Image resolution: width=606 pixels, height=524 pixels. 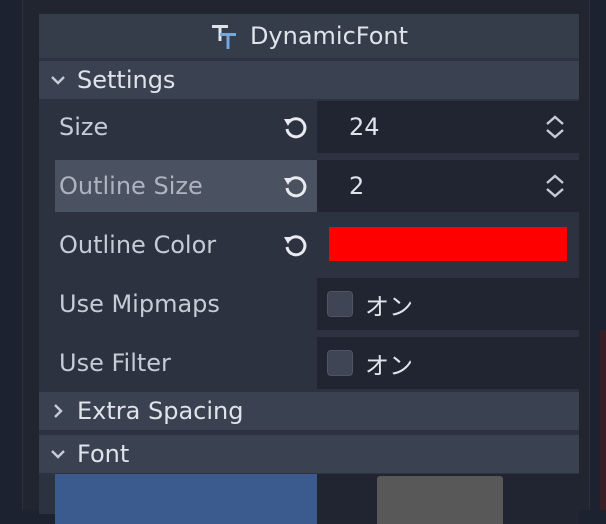 I want to click on size-label-cell: Size, so click(x=186, y=127).